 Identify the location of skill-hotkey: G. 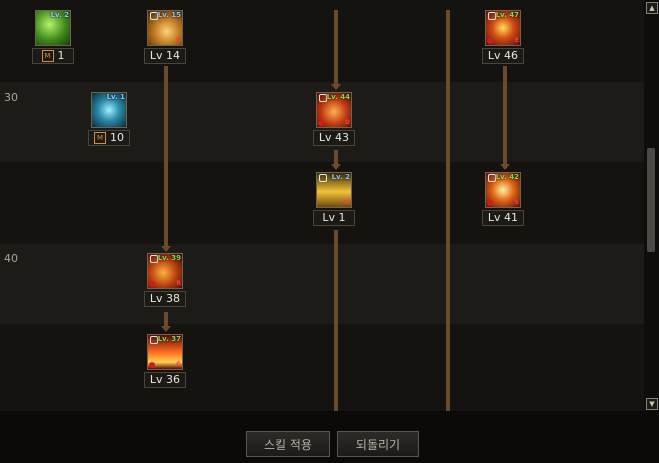
(178, 364).